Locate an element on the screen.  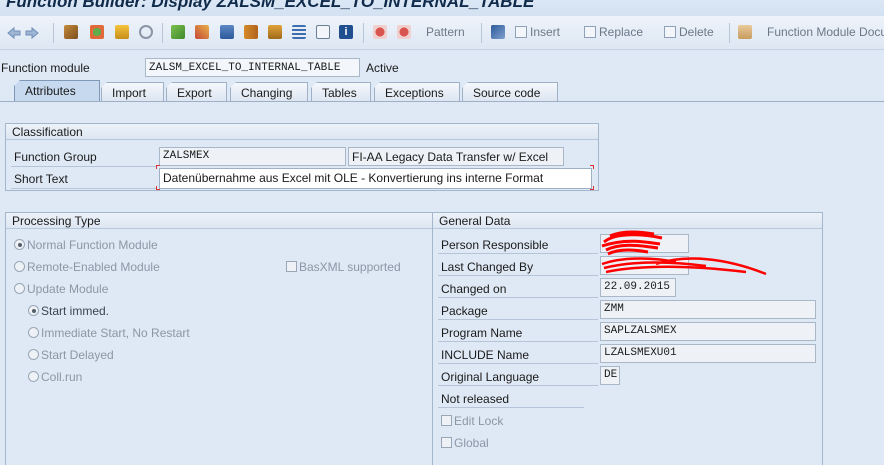
insert-icon is located at coordinates (498, 32).